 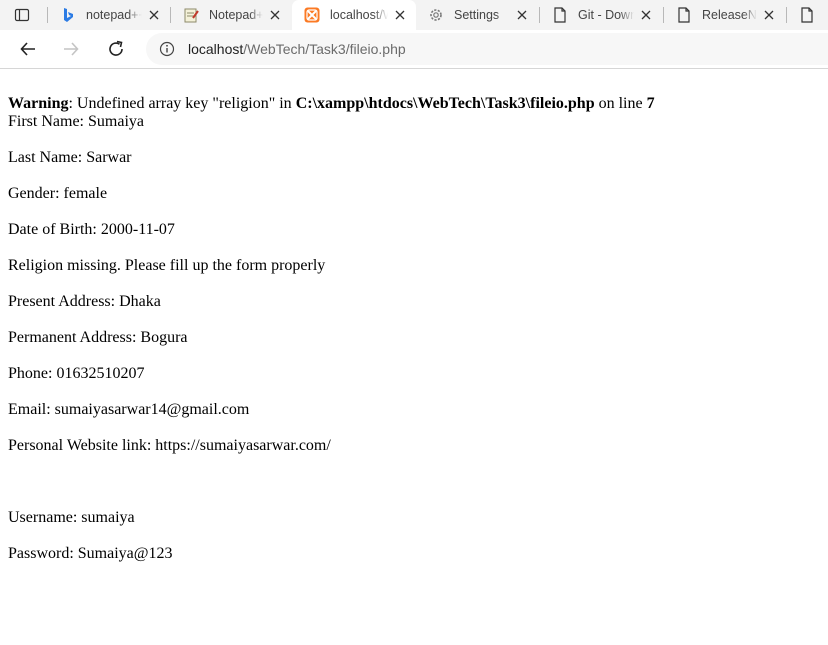 I want to click on tab-partial, so click(x=807, y=15).